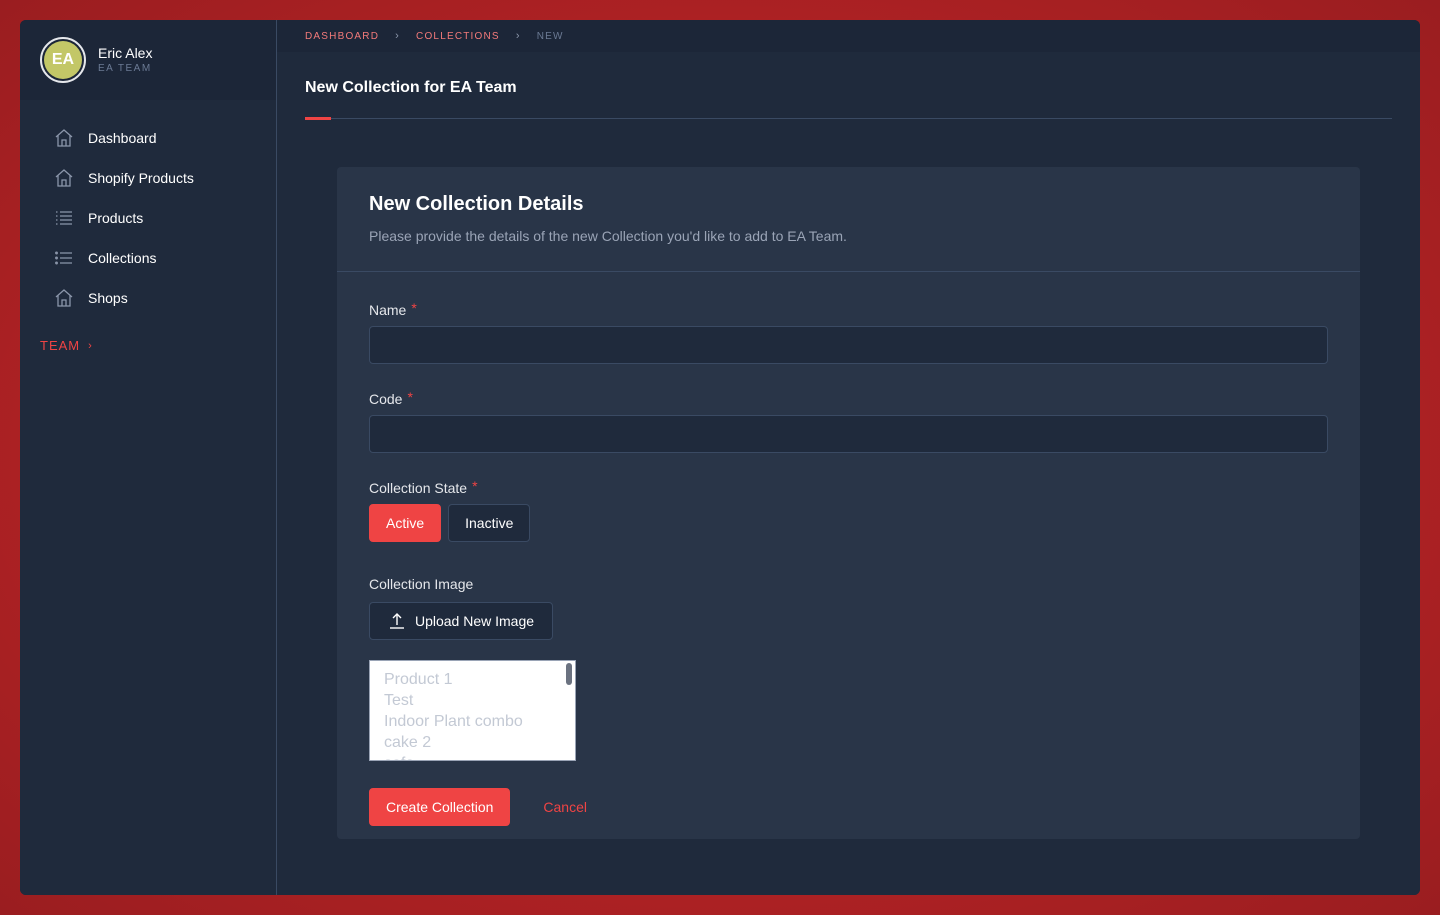 The width and height of the screenshot is (1440, 915). Describe the element at coordinates (474, 621) in the screenshot. I see `upload-image-label: Upload New Image` at that location.